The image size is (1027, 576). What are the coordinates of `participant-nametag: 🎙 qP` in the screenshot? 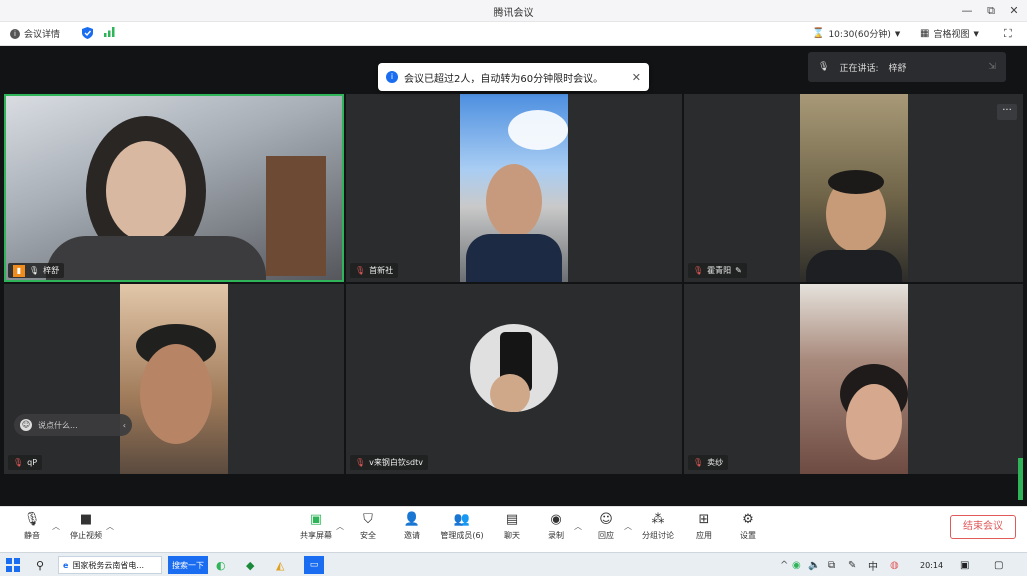 It's located at (25, 462).